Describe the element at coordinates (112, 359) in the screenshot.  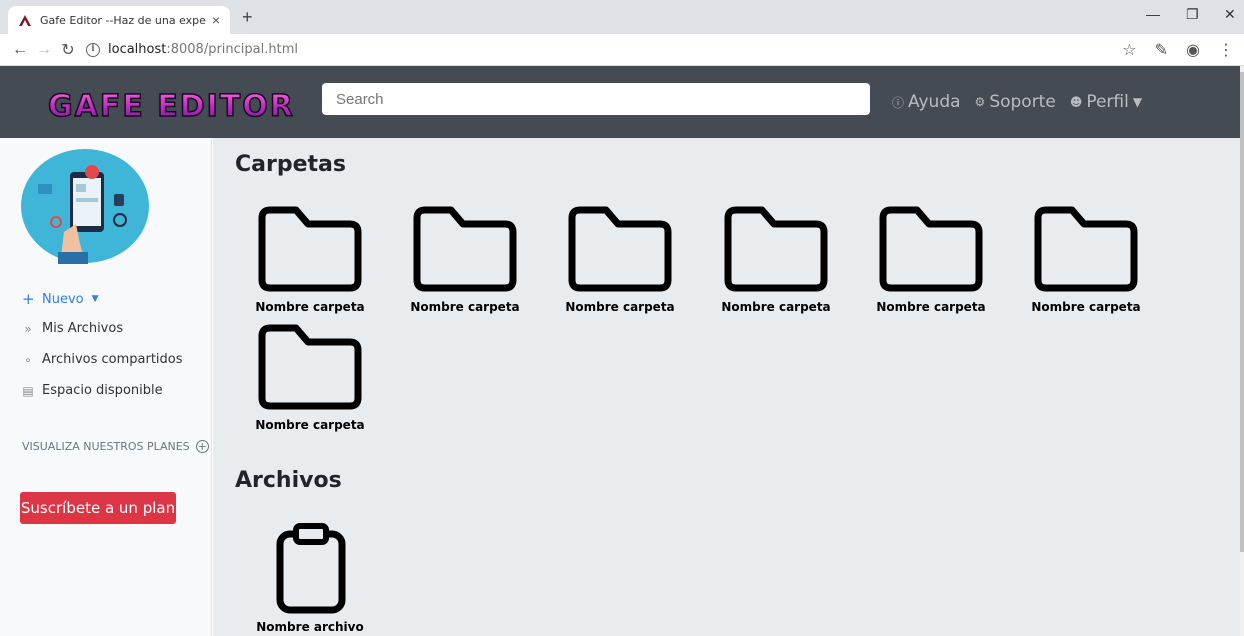
I see `sidebar-item-label: Archivos compartidos` at that location.